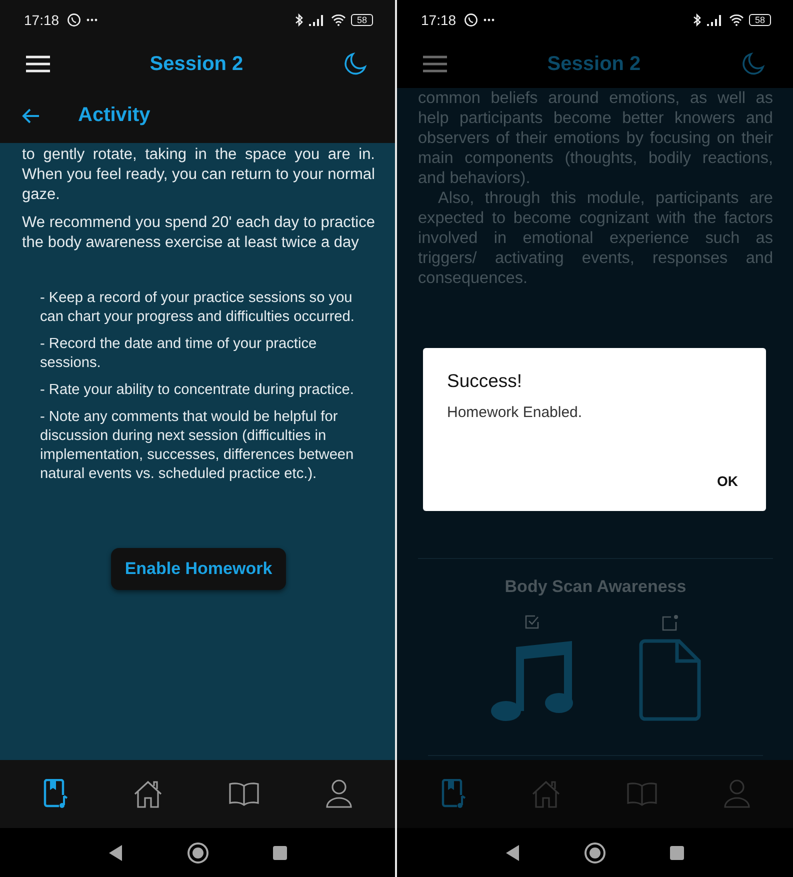  I want to click on section-title: Body Scan Awareness, so click(596, 587).